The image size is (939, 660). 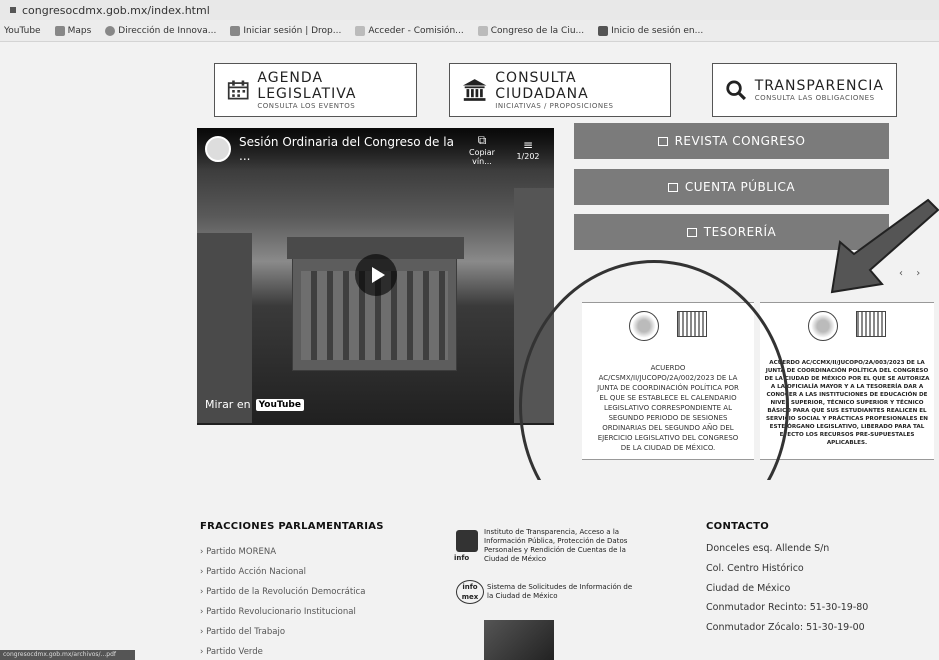 I want to click on bookmark-label: YouTube, so click(x=22, y=30).